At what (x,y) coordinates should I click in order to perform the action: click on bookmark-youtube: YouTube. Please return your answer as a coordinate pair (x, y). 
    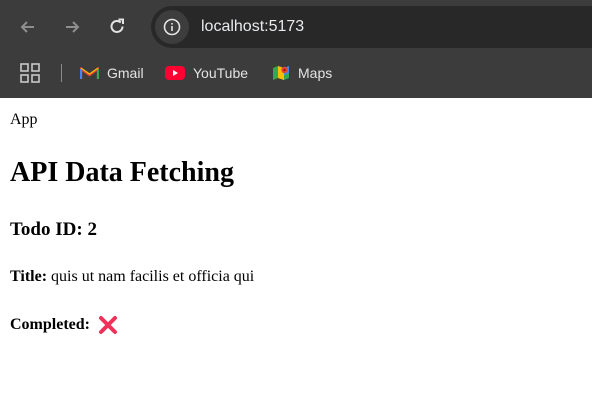
    Looking at the image, I should click on (206, 73).